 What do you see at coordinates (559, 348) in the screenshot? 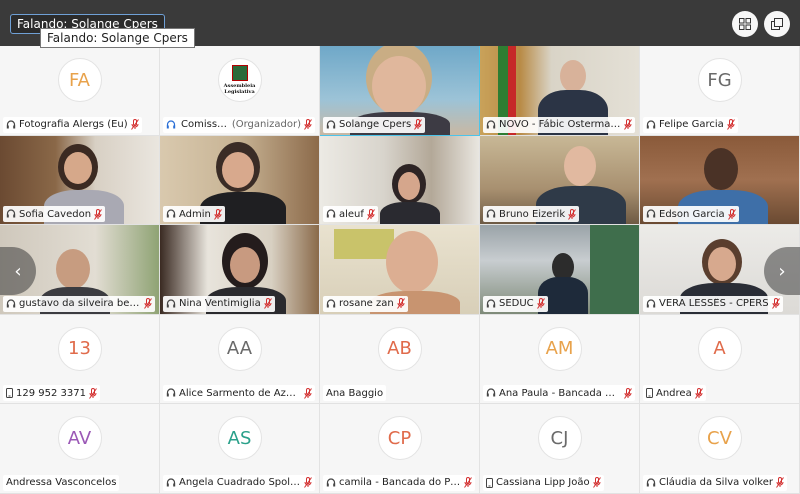
I see `participant-avatar: AM` at bounding box center [559, 348].